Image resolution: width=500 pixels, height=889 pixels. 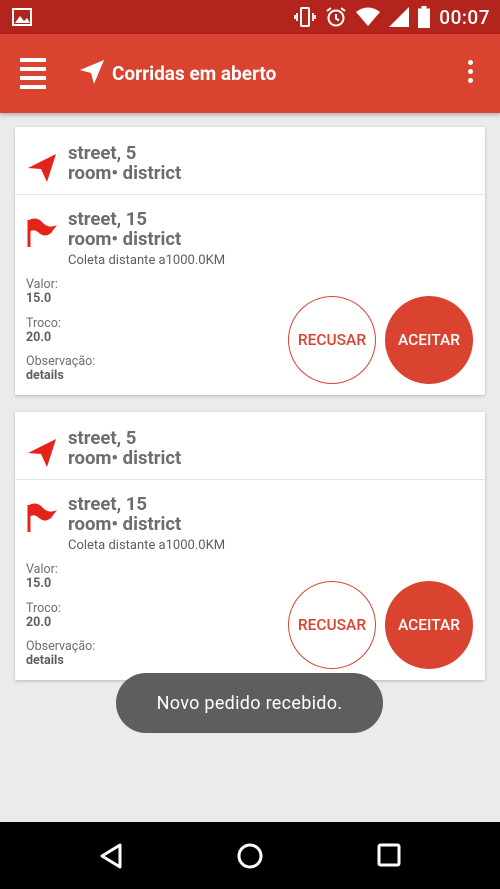 I want to click on navigation-icon, so click(x=92, y=72).